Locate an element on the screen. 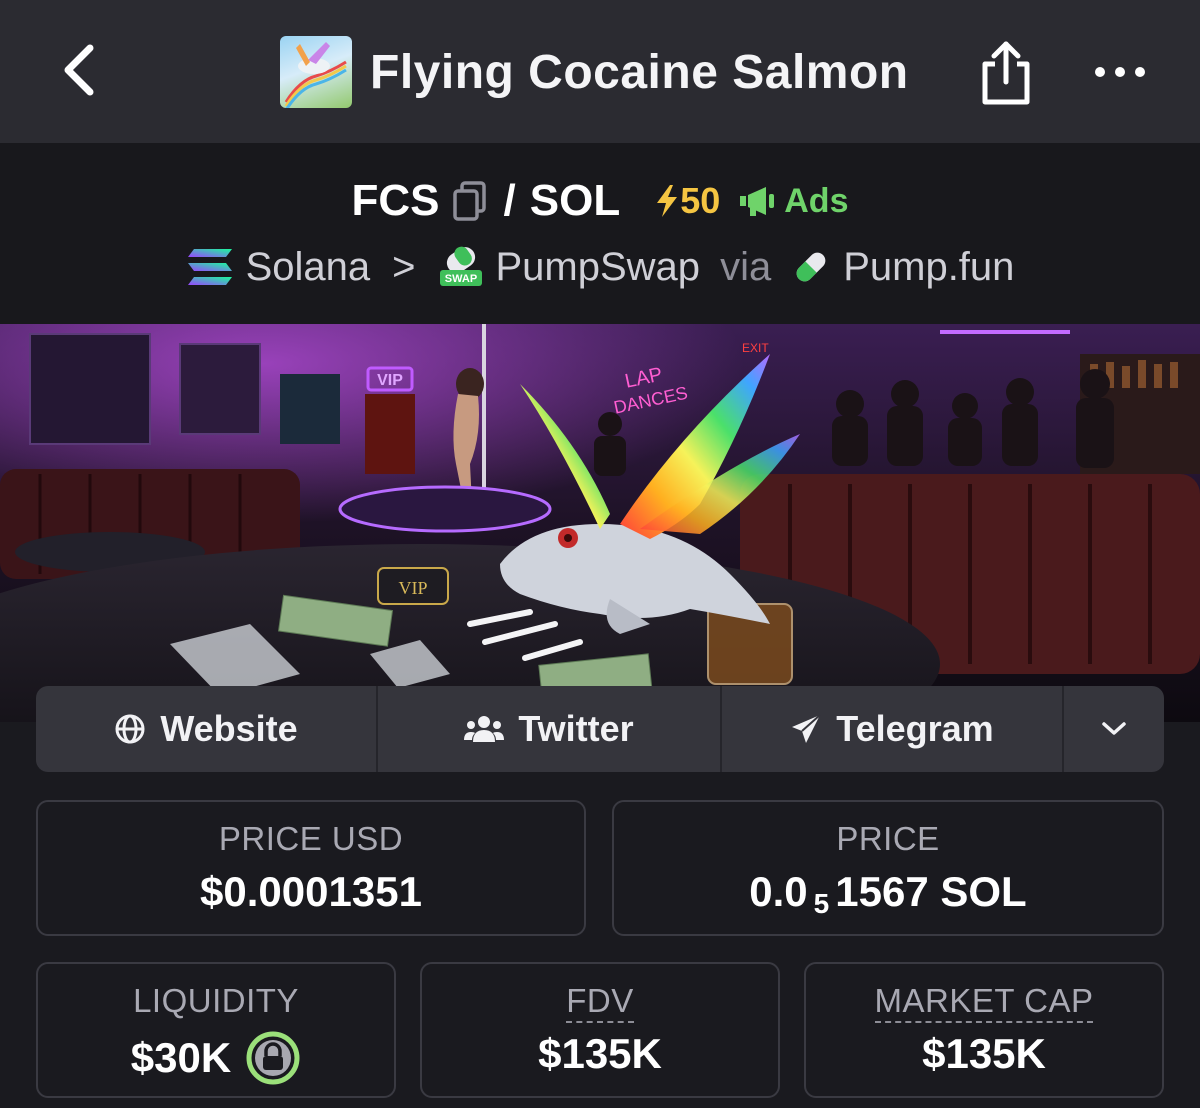  token-title-group: Flying Cocaine Salmon is located at coordinates (594, 72).